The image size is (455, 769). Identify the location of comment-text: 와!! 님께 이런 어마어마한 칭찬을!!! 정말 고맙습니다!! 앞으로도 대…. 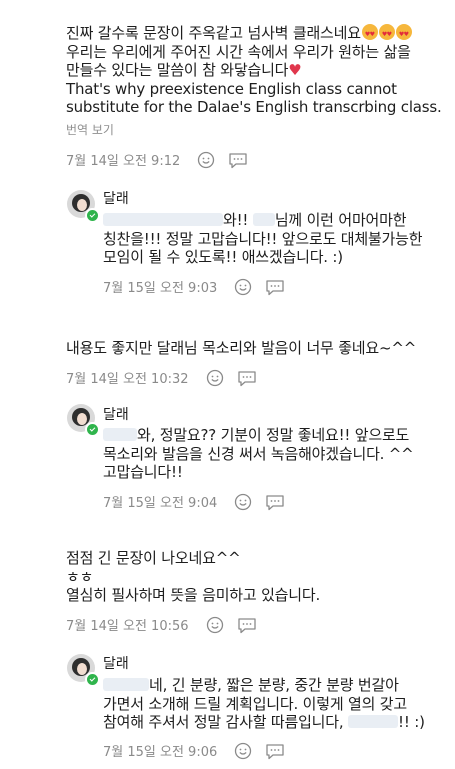
(263, 238).